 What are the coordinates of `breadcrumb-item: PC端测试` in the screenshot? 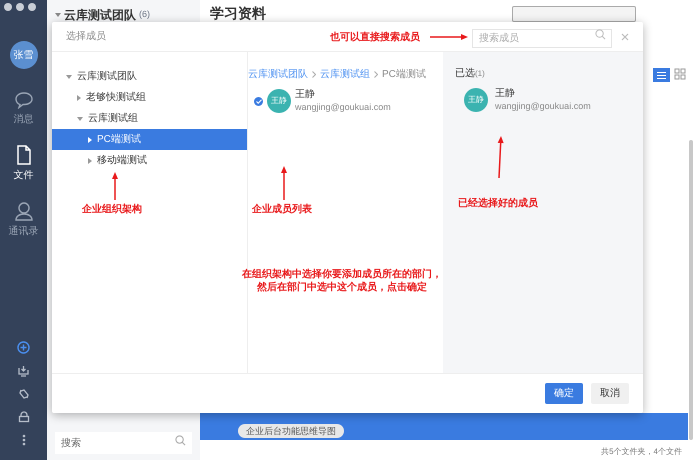 It's located at (404, 75).